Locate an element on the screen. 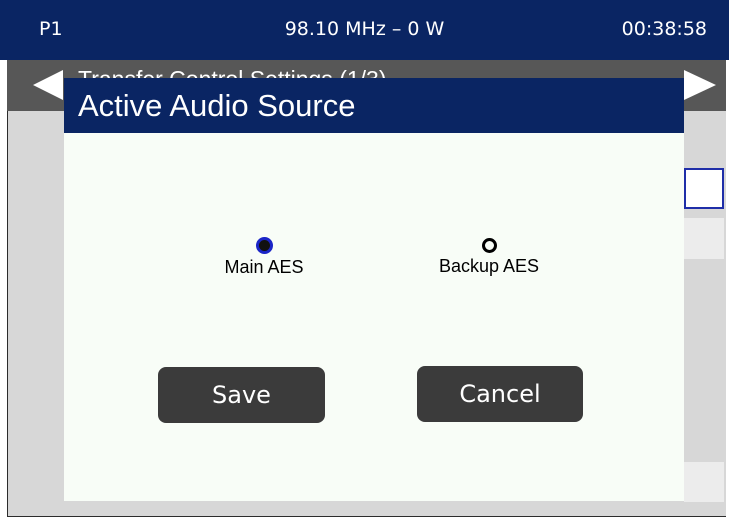  dialog-title: Active Audio Source is located at coordinates (217, 105).